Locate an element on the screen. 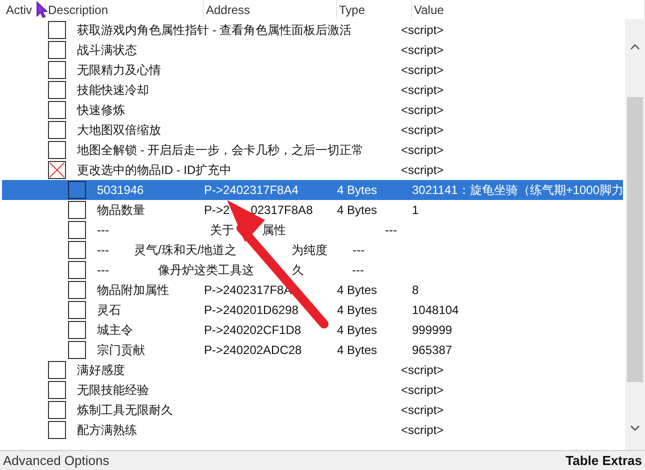 This screenshot has height=470, width=645. description-text: 更改选中的物品ID - ID扩充中 is located at coordinates (155, 170).